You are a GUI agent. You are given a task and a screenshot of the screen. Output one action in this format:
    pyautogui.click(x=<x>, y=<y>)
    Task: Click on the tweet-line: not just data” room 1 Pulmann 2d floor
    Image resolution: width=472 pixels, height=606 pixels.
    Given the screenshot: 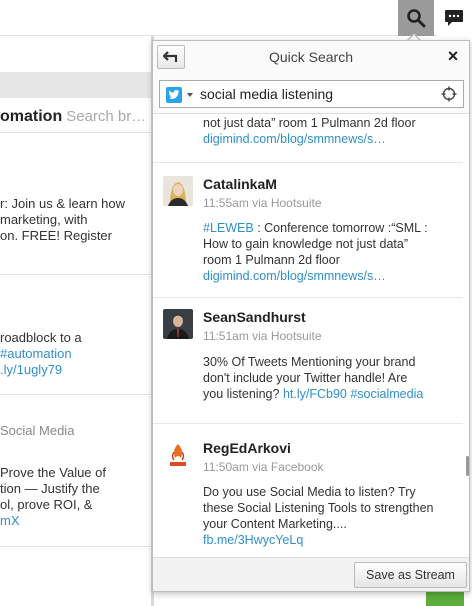 What is the action you would take?
    pyautogui.click(x=309, y=123)
    